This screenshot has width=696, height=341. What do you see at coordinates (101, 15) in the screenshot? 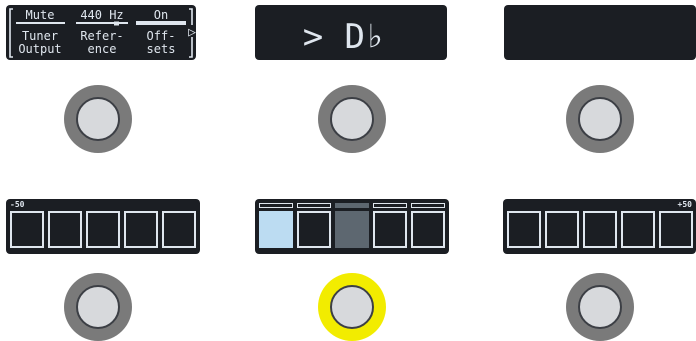
I see `reference-value: 440 Hz` at bounding box center [101, 15].